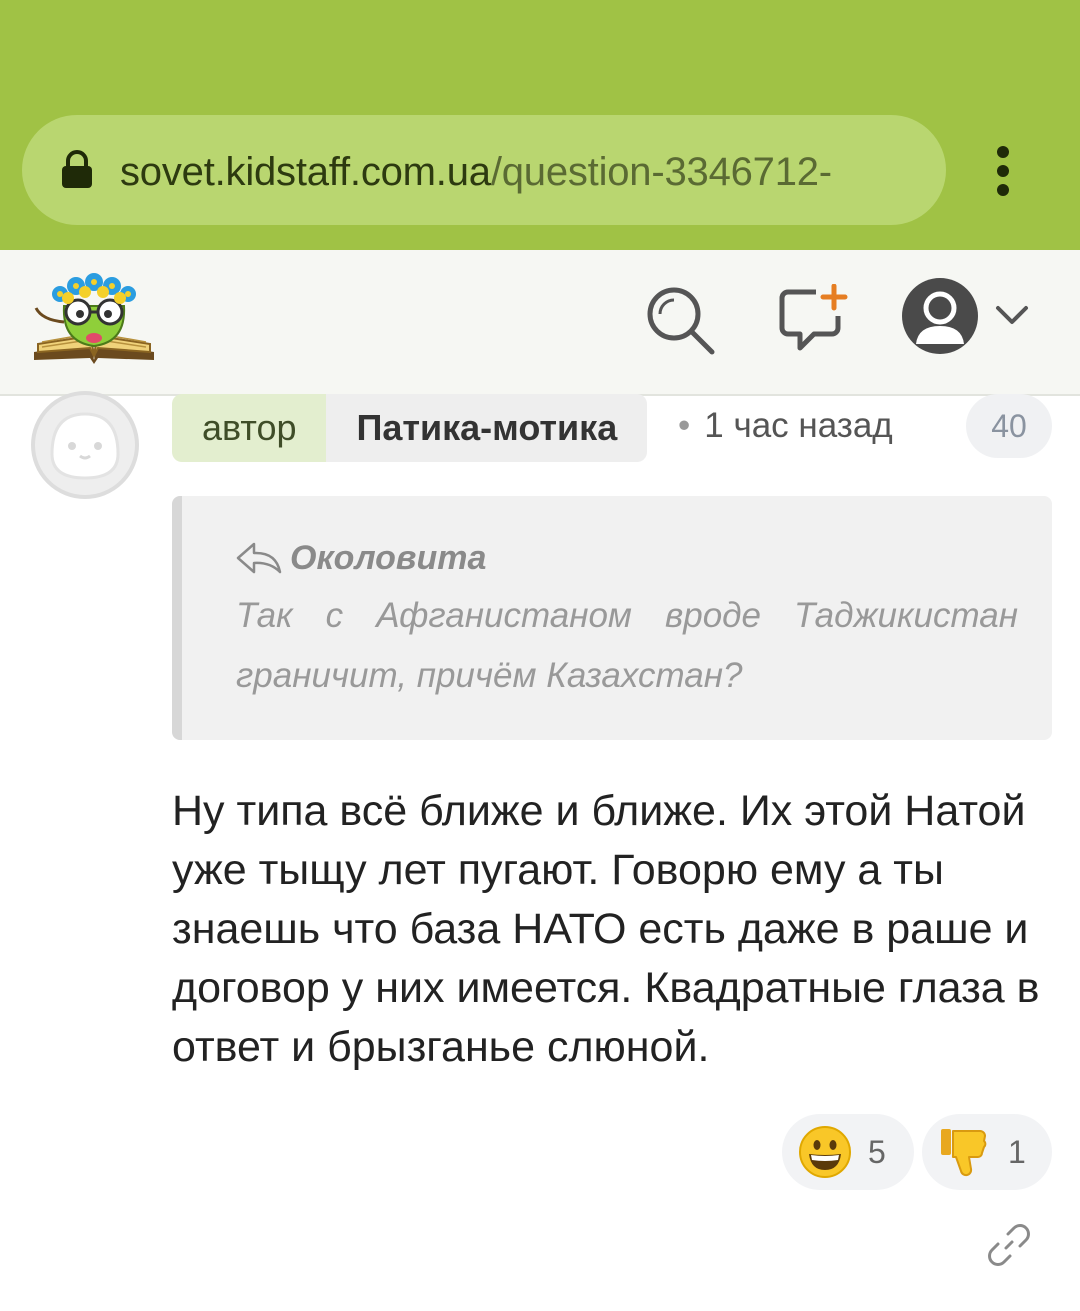  I want to click on lock-icon, so click(77, 169).